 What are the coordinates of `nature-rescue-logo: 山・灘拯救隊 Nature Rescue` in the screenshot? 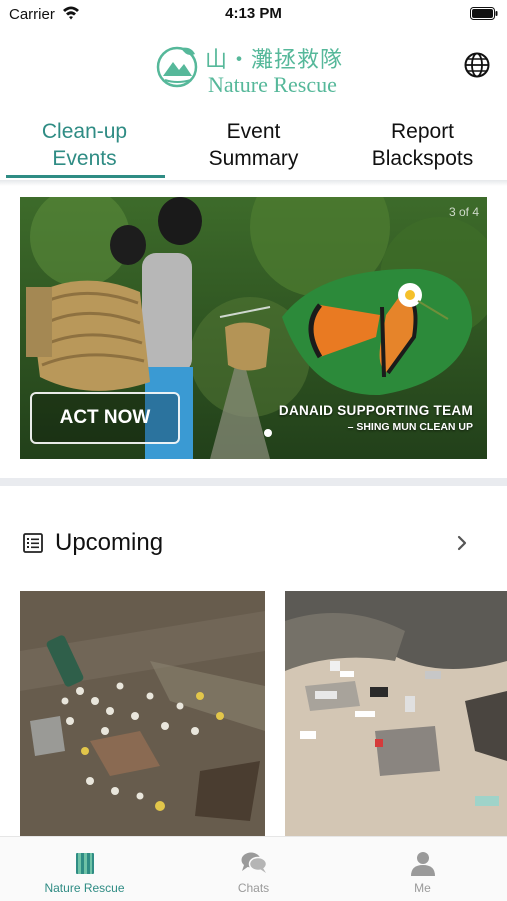 It's located at (255, 71).